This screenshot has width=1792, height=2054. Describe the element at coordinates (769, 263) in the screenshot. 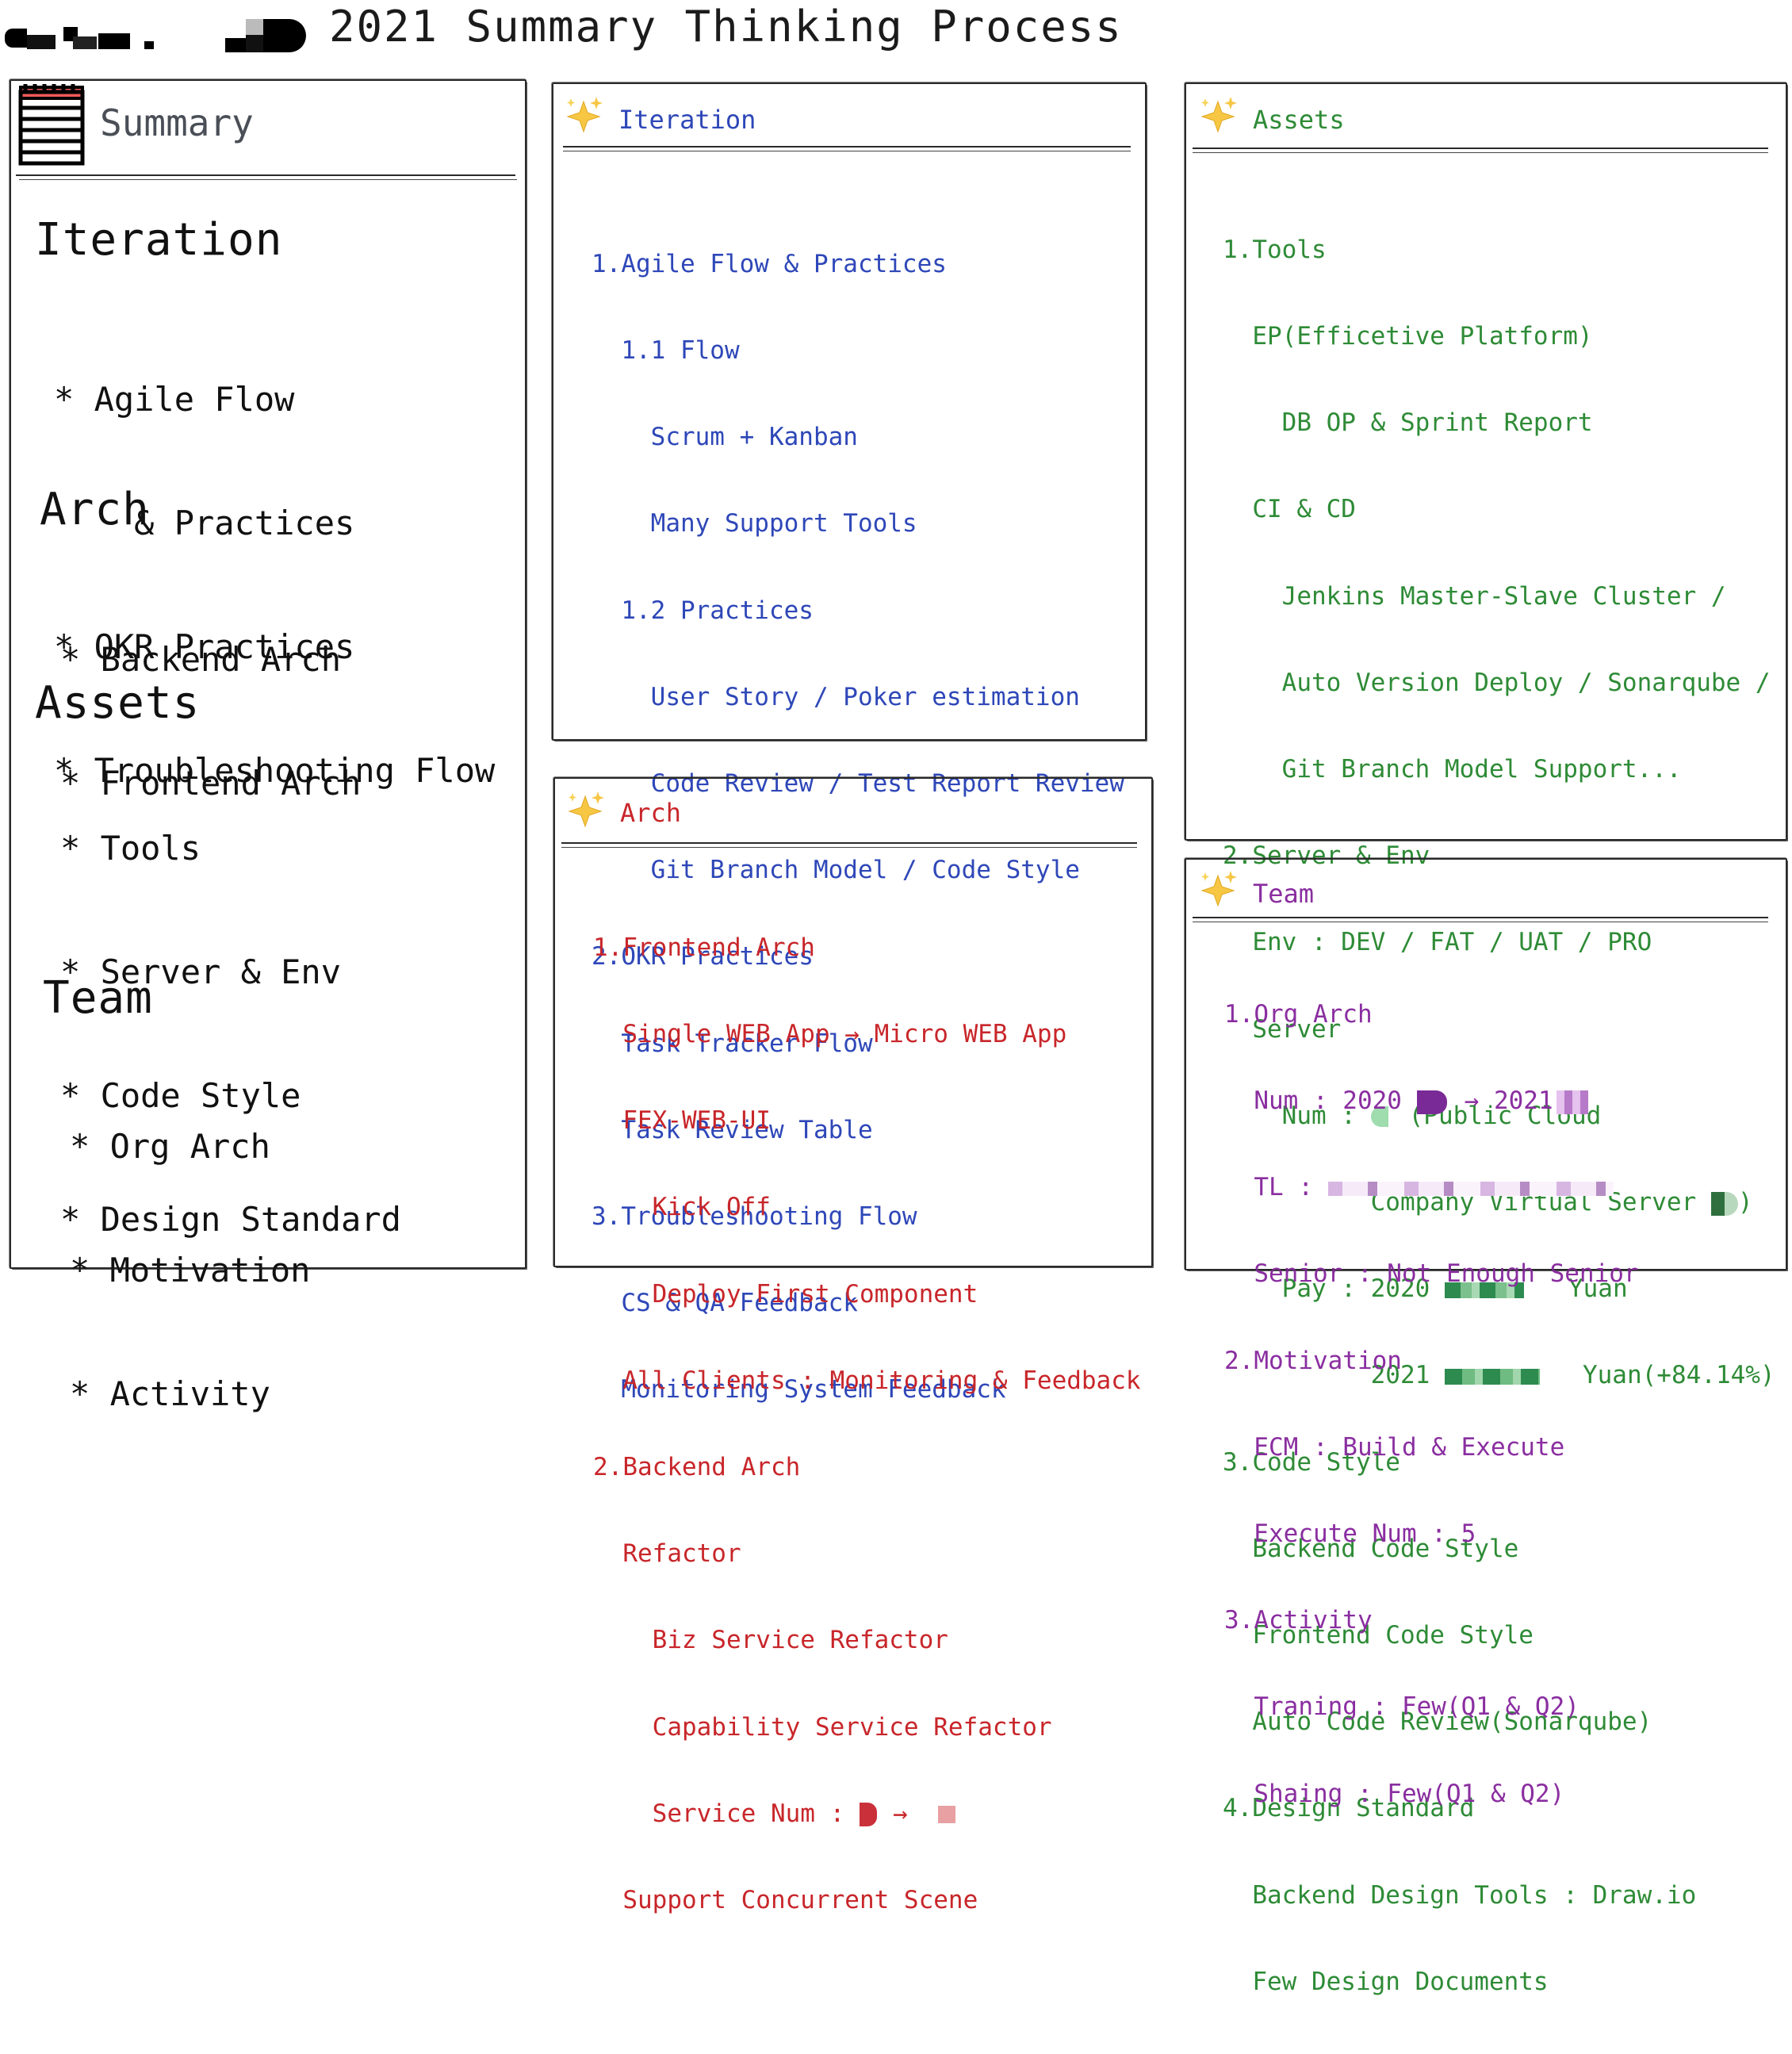

I see `list-item: 1.Agile Flow & Practices` at that location.